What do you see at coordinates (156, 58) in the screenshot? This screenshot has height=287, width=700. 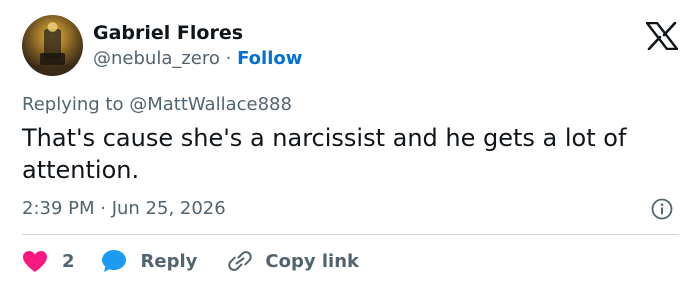 I see `author-handle: @nebula_zero` at bounding box center [156, 58].